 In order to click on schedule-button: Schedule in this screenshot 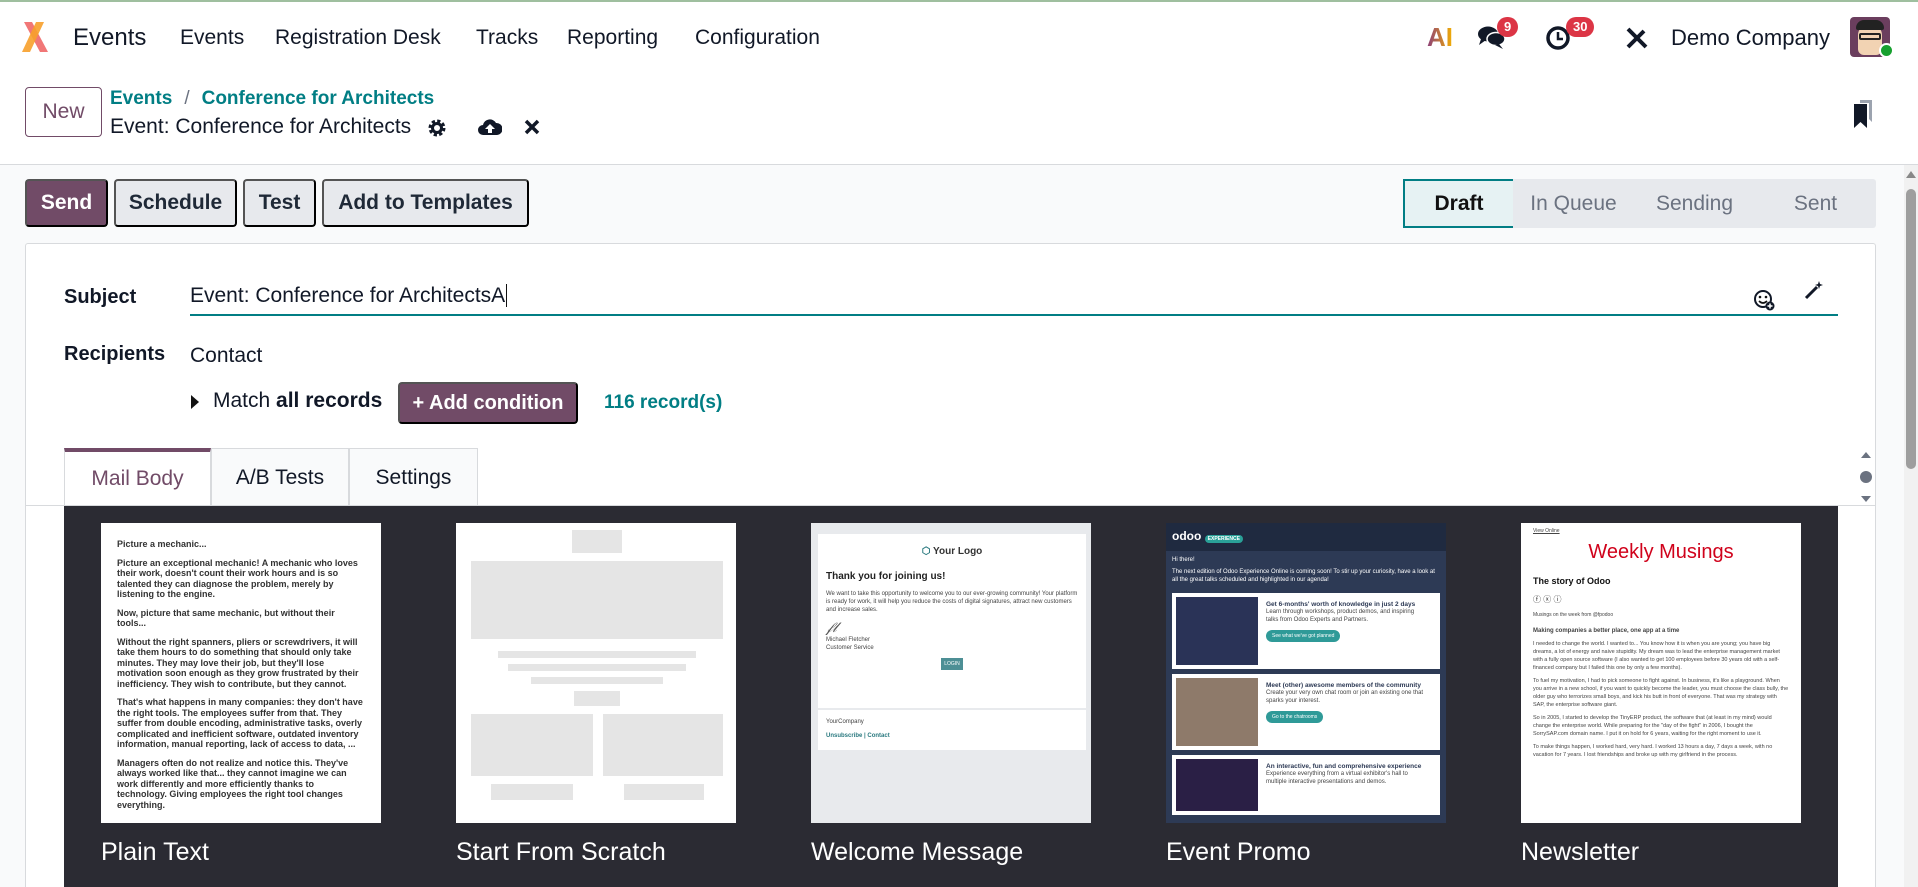, I will do `click(175, 203)`.